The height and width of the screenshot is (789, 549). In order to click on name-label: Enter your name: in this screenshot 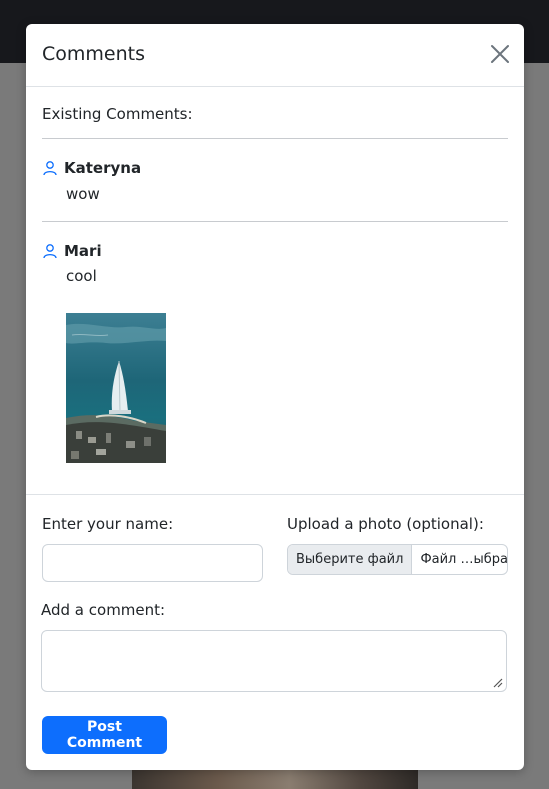, I will do `click(108, 524)`.